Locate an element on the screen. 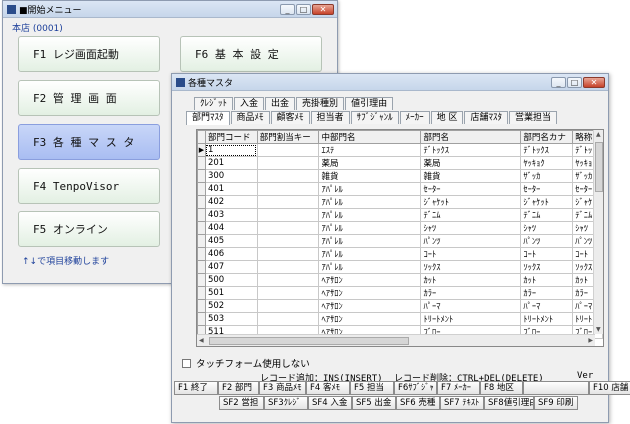  table-cell: ｴｽﾃ is located at coordinates (370, 150).